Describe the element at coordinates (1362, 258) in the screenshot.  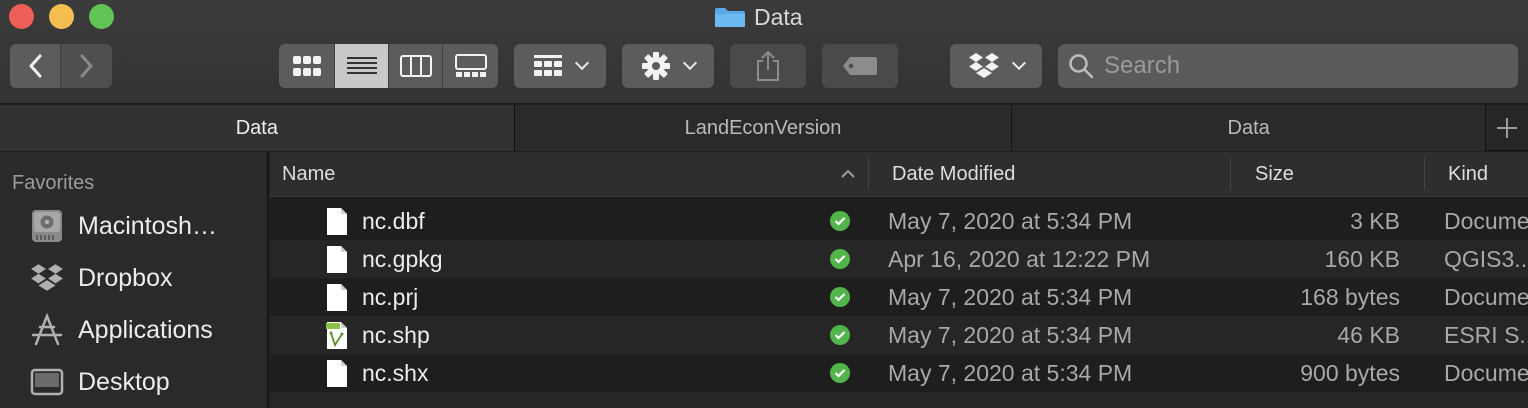
I see `file-size: 160 KB` at that location.